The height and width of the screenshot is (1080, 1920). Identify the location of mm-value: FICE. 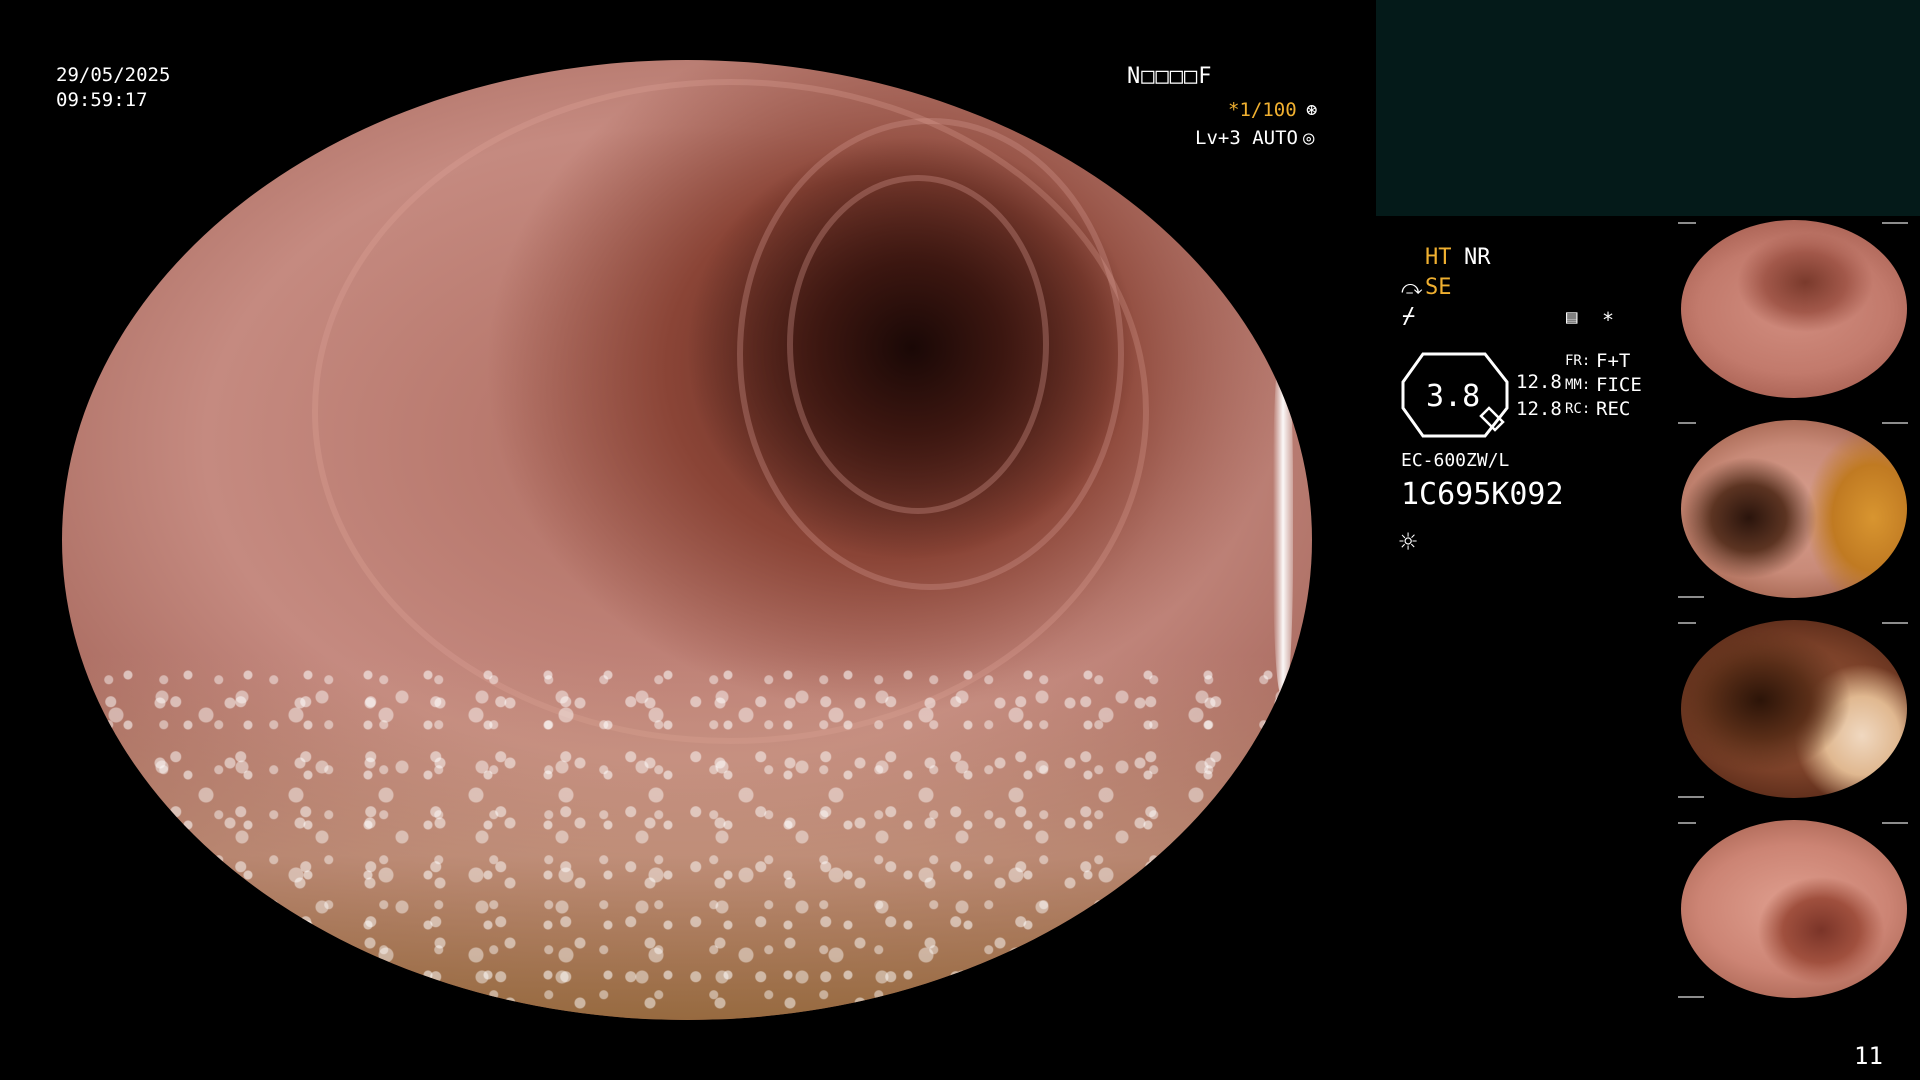
(1619, 385).